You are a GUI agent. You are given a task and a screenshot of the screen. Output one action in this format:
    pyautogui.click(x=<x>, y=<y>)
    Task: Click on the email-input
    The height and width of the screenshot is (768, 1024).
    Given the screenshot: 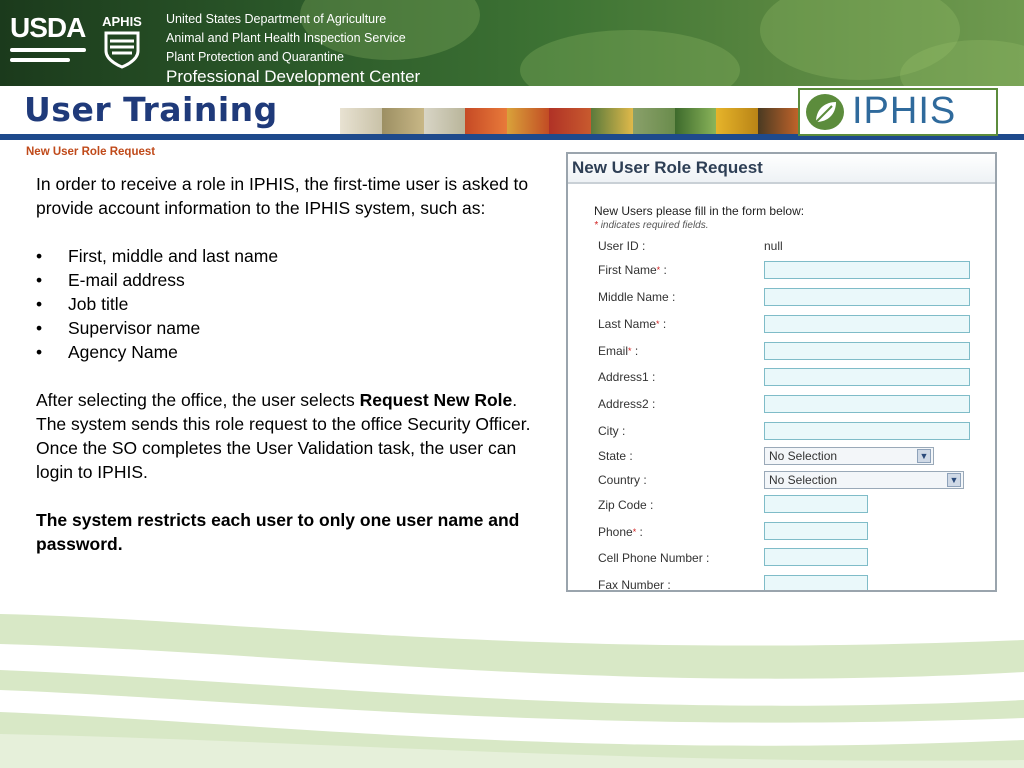 What is the action you would take?
    pyautogui.click(x=867, y=351)
    